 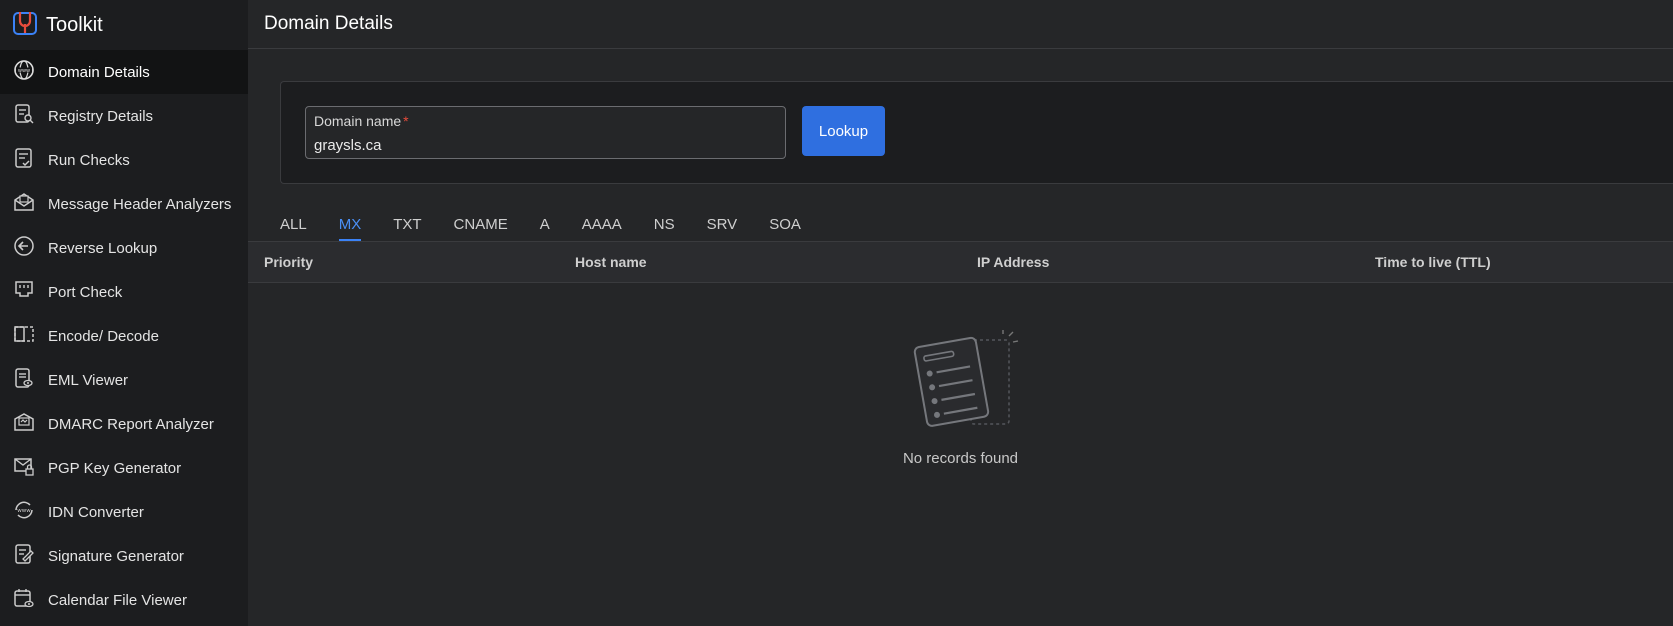 What do you see at coordinates (407, 226) in the screenshot?
I see `tab-txt: TXT` at bounding box center [407, 226].